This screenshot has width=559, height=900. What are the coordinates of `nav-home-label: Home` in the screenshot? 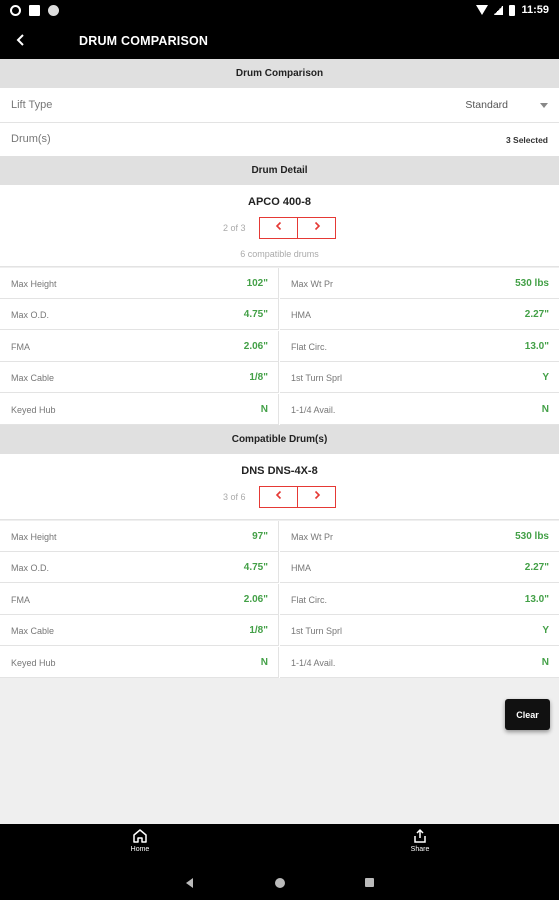 It's located at (140, 849).